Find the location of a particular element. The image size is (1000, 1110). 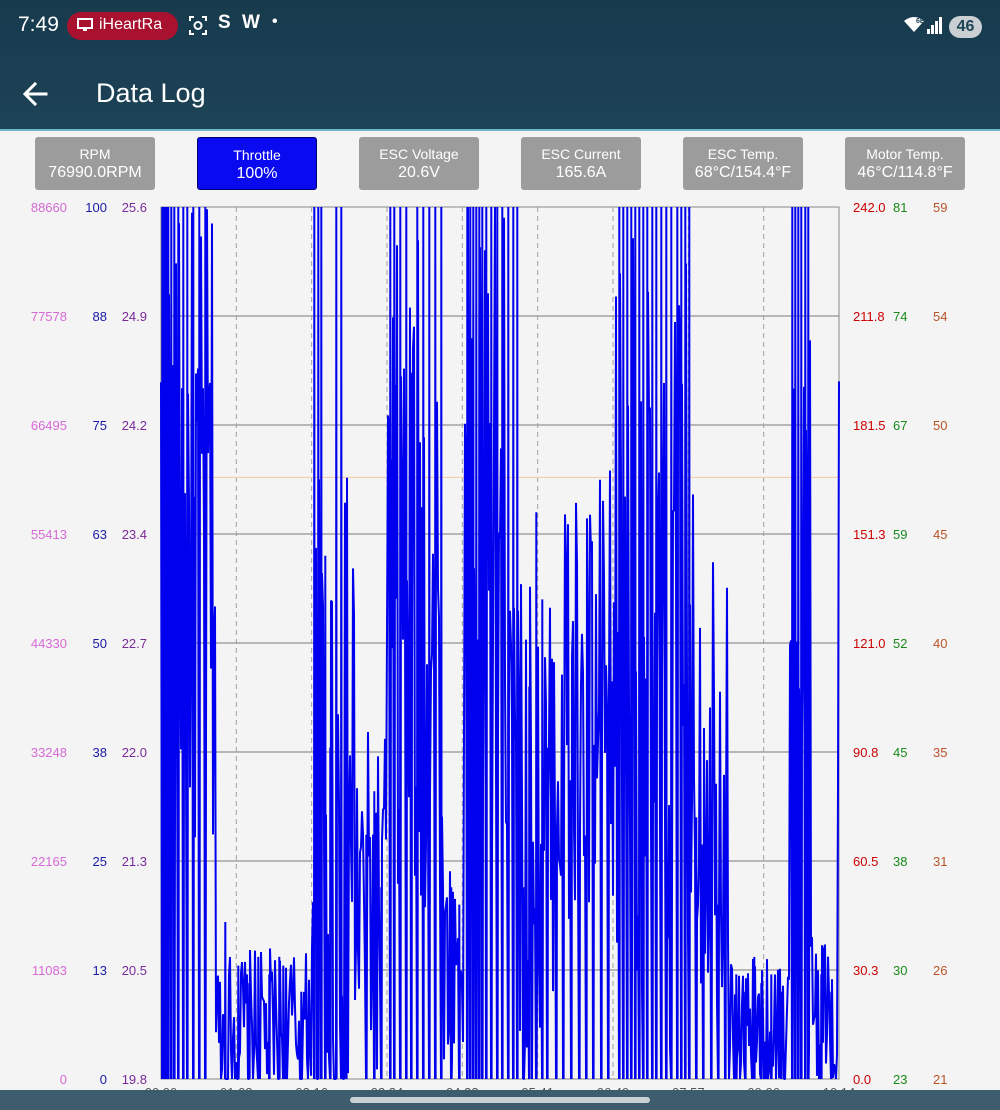

esc-temp-axis-tick: 59 is located at coordinates (900, 534).